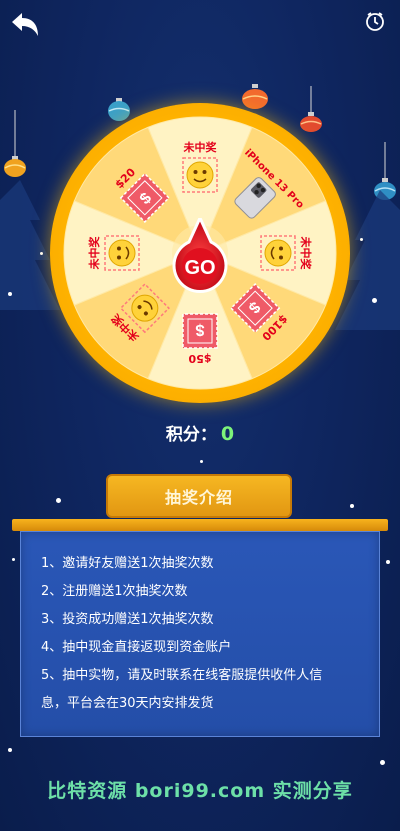 This screenshot has width=400, height=831. Describe the element at coordinates (199, 358) in the screenshot. I see `wheel-segment-label: $50` at that location.